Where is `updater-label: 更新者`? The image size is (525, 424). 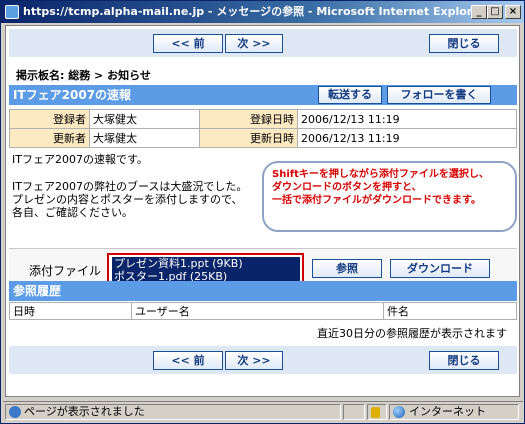 updater-label: 更新者 is located at coordinates (49, 138).